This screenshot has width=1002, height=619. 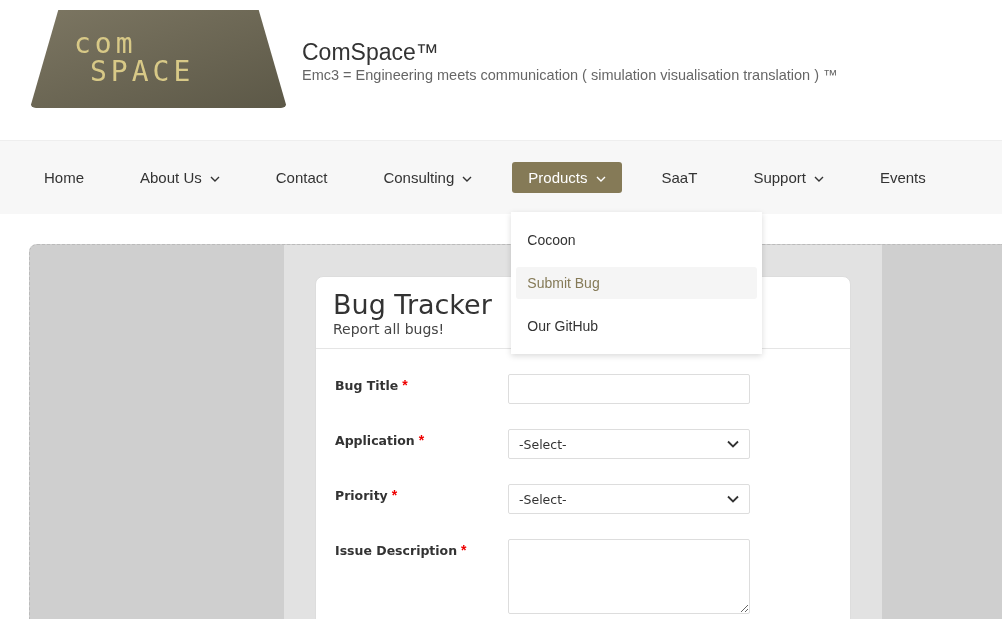 What do you see at coordinates (142, 72) in the screenshot?
I see `logo-text: SPACE` at bounding box center [142, 72].